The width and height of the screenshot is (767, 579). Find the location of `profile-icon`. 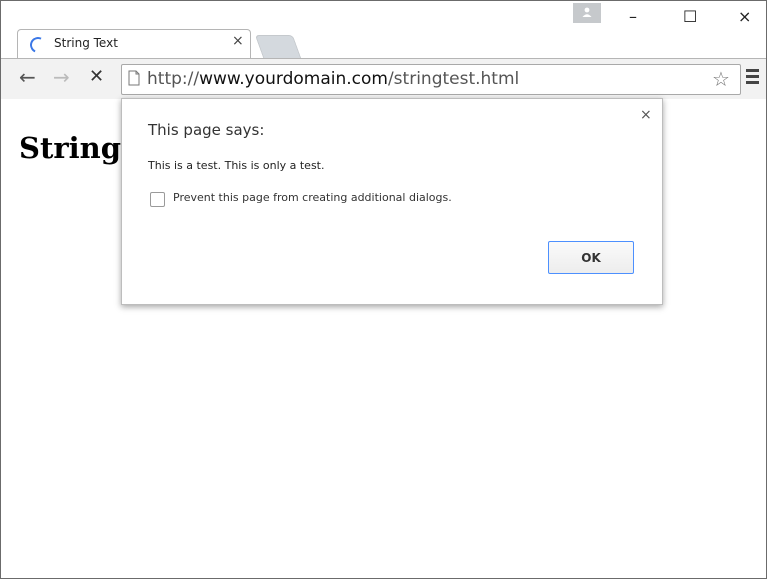

profile-icon is located at coordinates (587, 12).